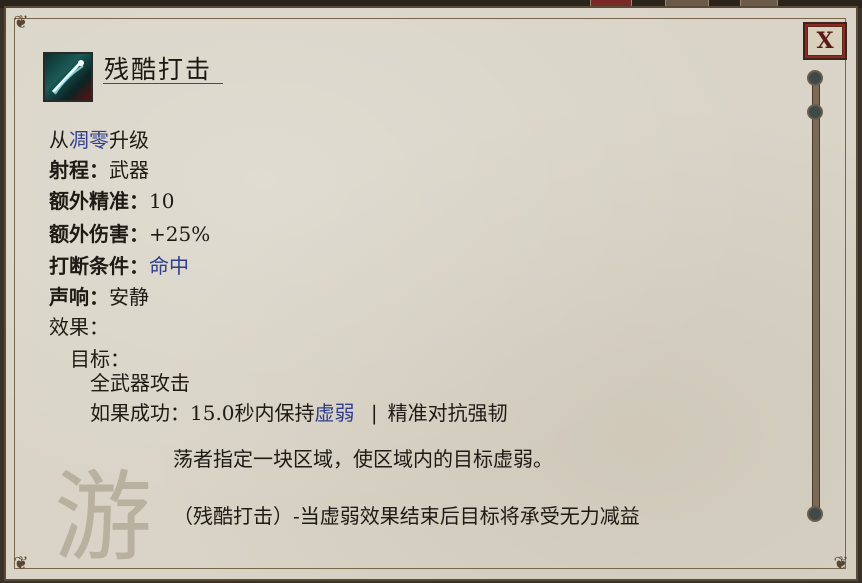  I want to click on weakened-link: 虚弱, so click(335, 413).